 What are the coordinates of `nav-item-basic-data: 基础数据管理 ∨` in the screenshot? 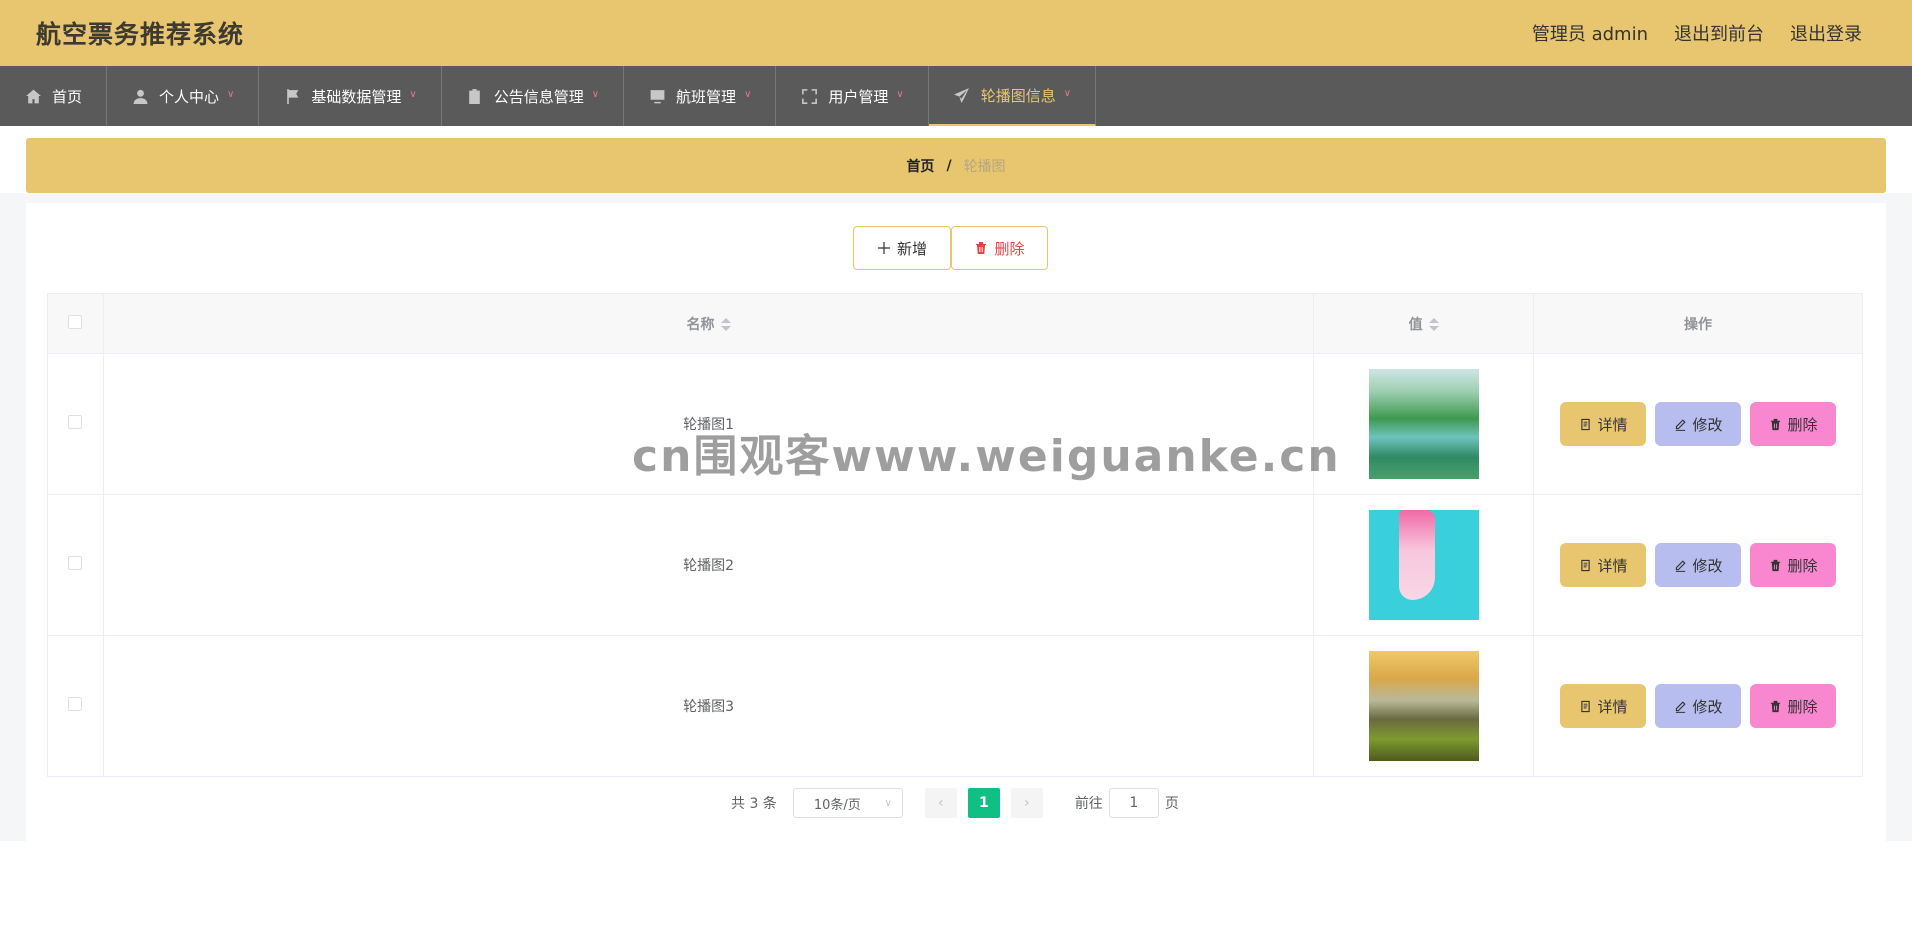 It's located at (350, 96).